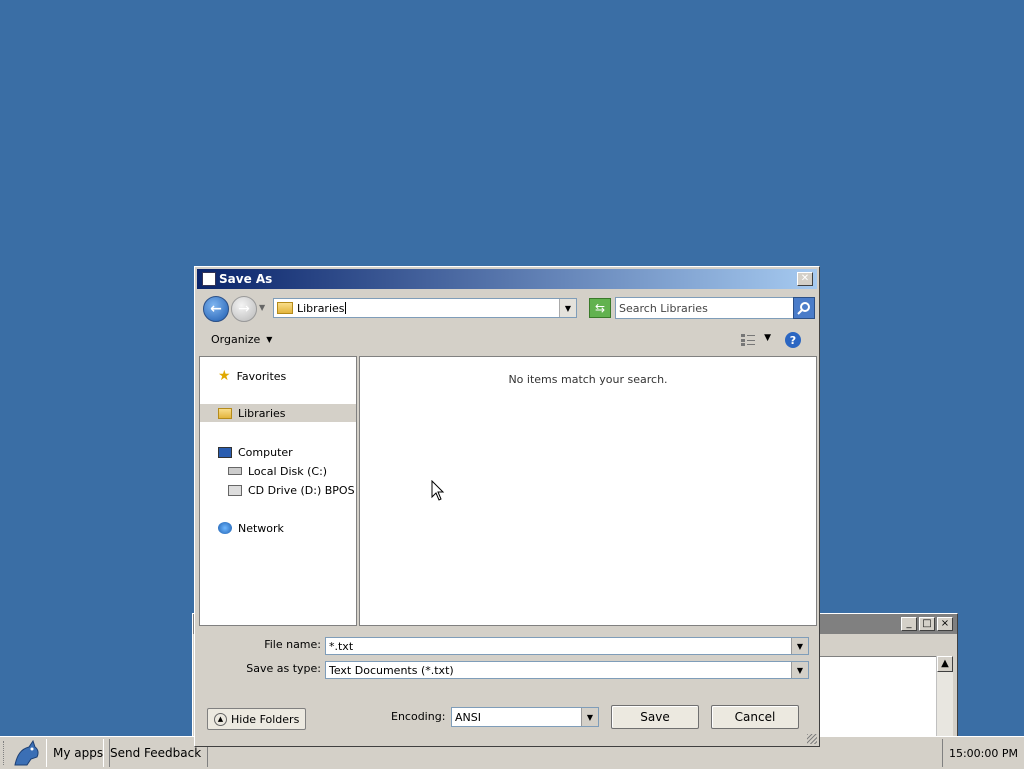 The width and height of the screenshot is (1024, 769). I want to click on encoding-value: ANSI, so click(468, 717).